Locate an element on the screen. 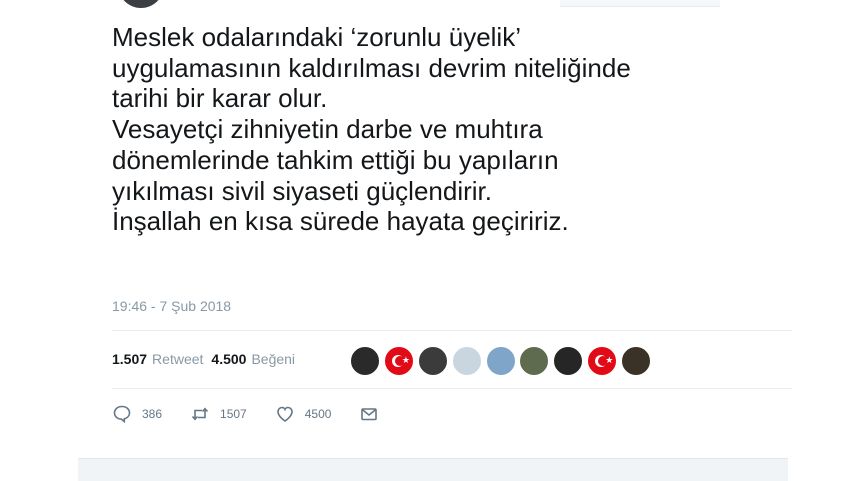 The width and height of the screenshot is (860, 481). likers-avatars: ★ ★ is located at coordinates (502, 361).